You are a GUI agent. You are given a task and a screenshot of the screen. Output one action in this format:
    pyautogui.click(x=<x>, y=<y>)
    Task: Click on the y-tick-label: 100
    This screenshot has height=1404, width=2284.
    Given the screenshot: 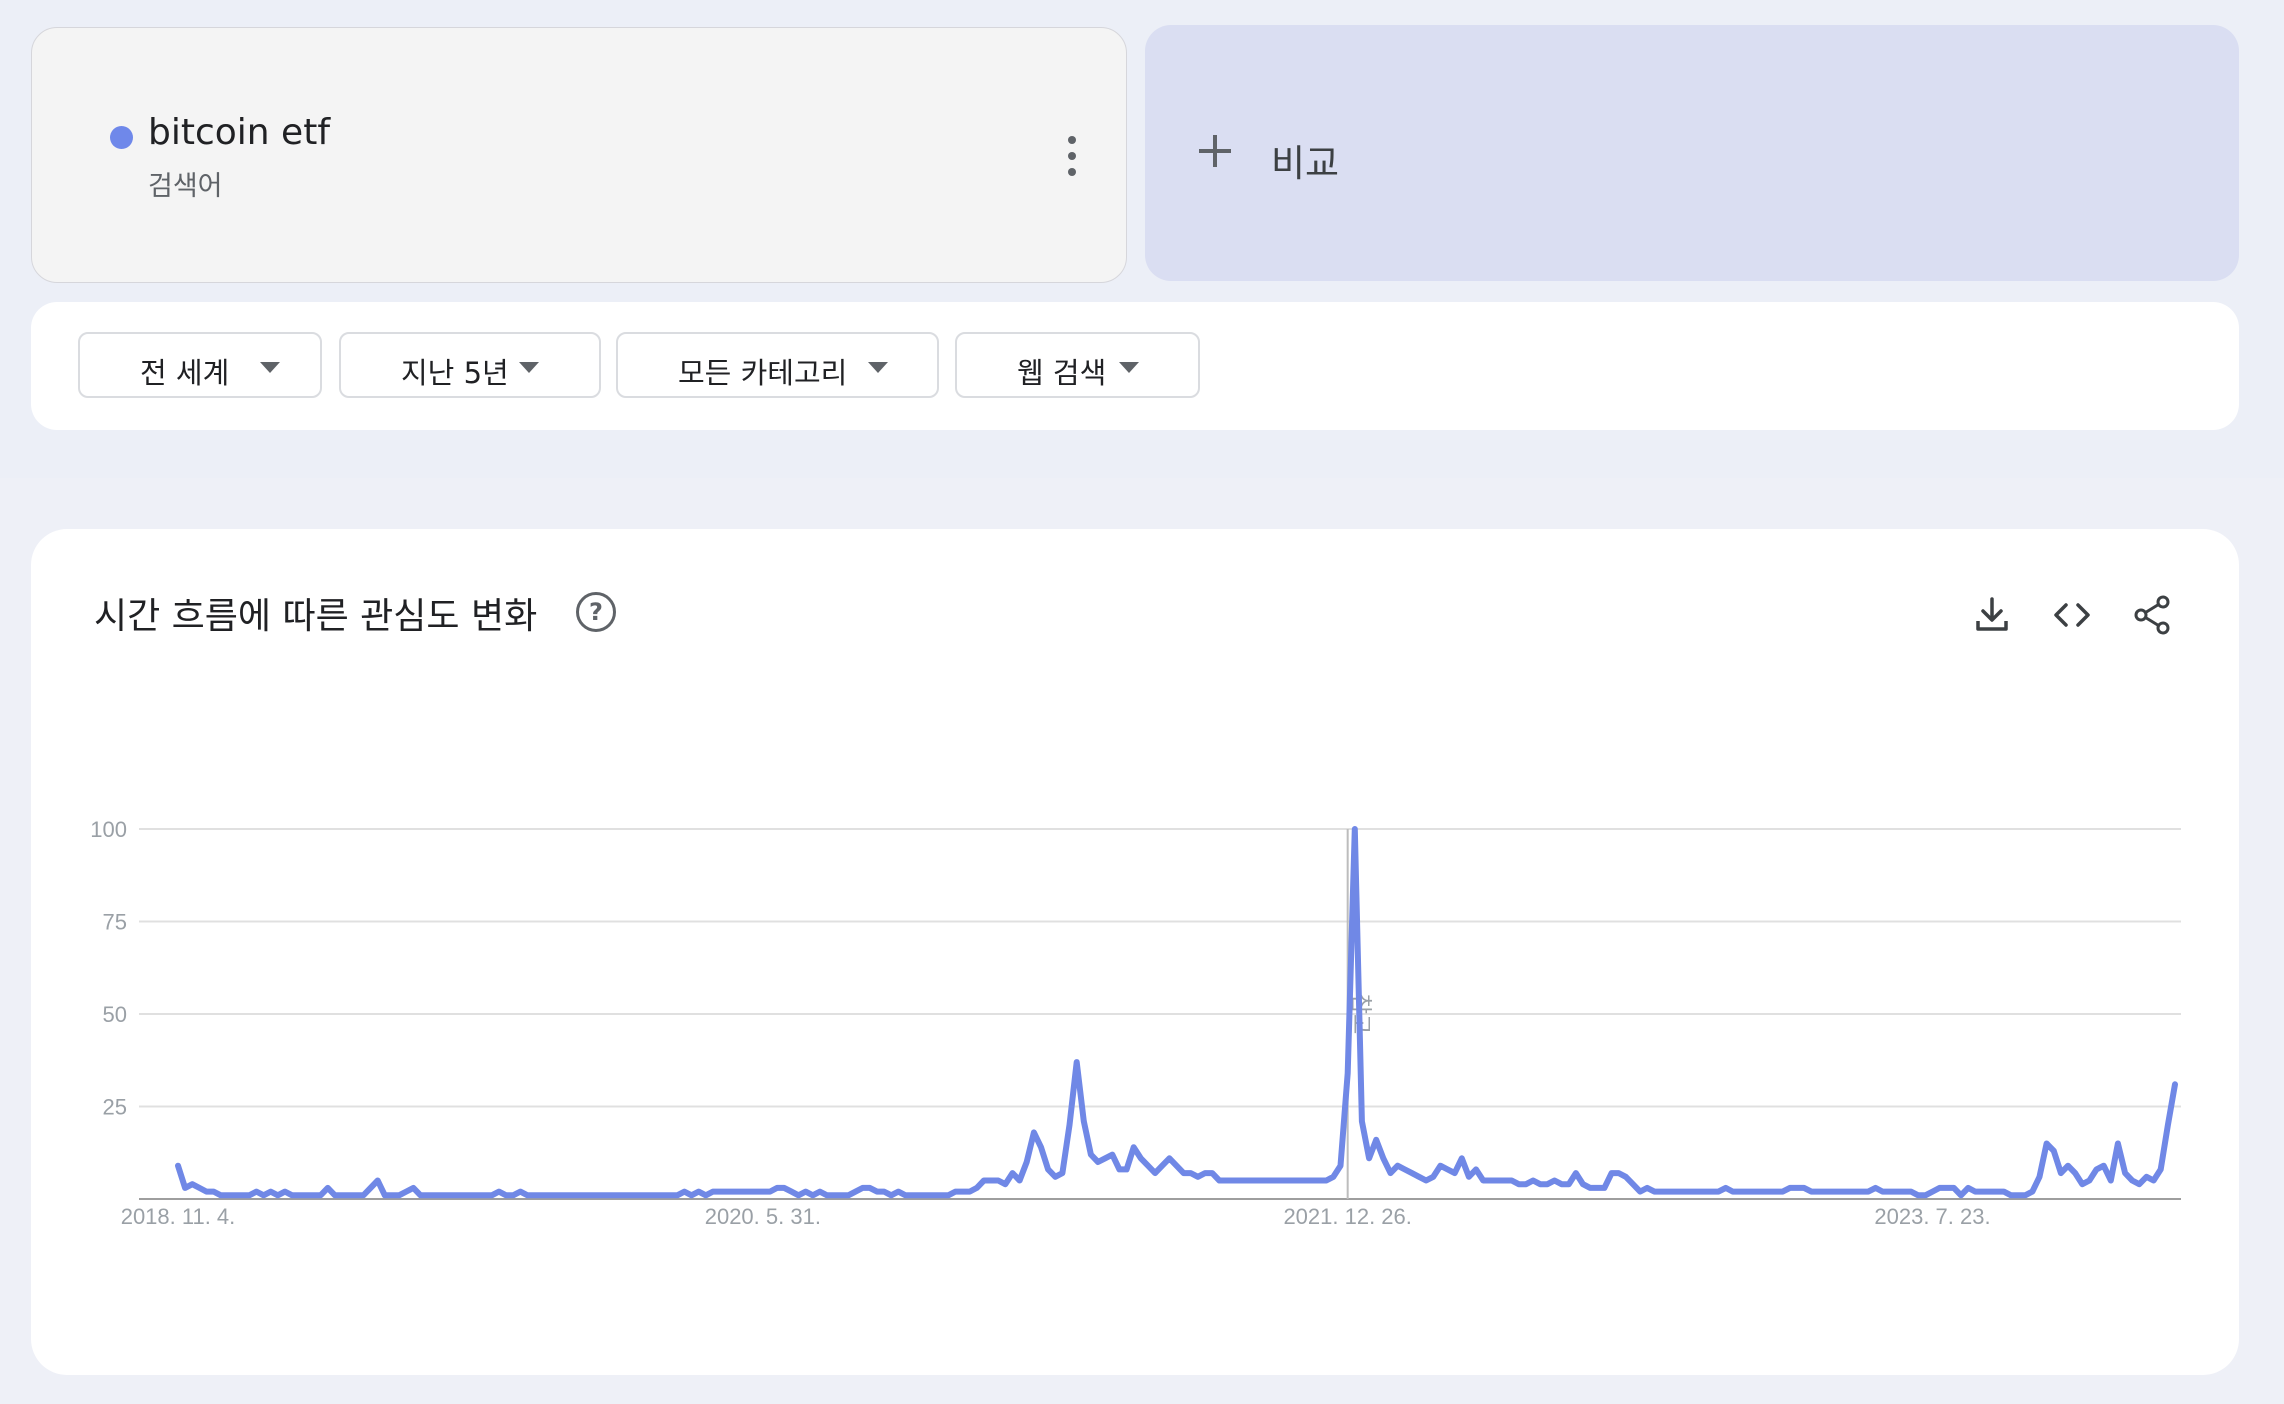 What is the action you would take?
    pyautogui.click(x=108, y=829)
    